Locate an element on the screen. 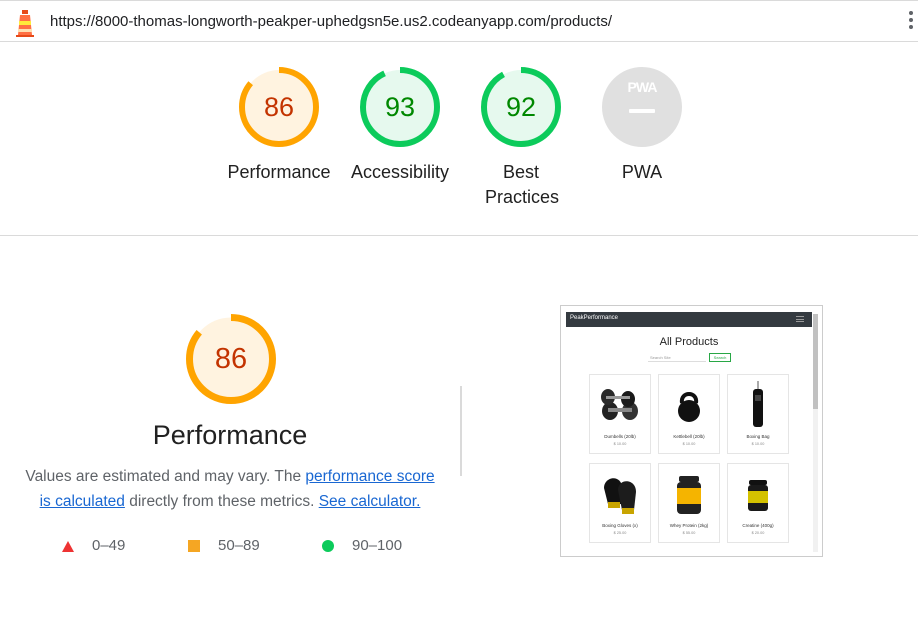 The width and height of the screenshot is (918, 621). product-price: $ 25.00 is located at coordinates (620, 533).